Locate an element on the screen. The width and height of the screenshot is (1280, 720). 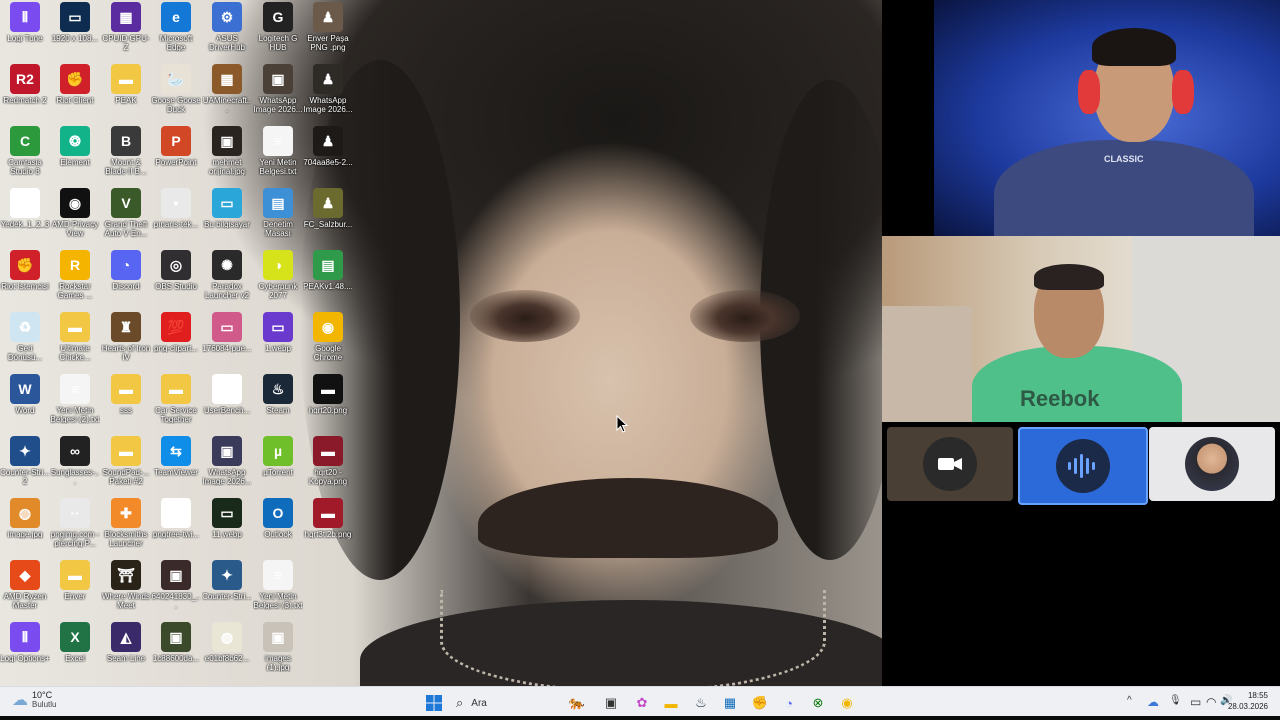
desktop-icon: ◉ Google Chrome Canary is located at coordinates (328, 337).